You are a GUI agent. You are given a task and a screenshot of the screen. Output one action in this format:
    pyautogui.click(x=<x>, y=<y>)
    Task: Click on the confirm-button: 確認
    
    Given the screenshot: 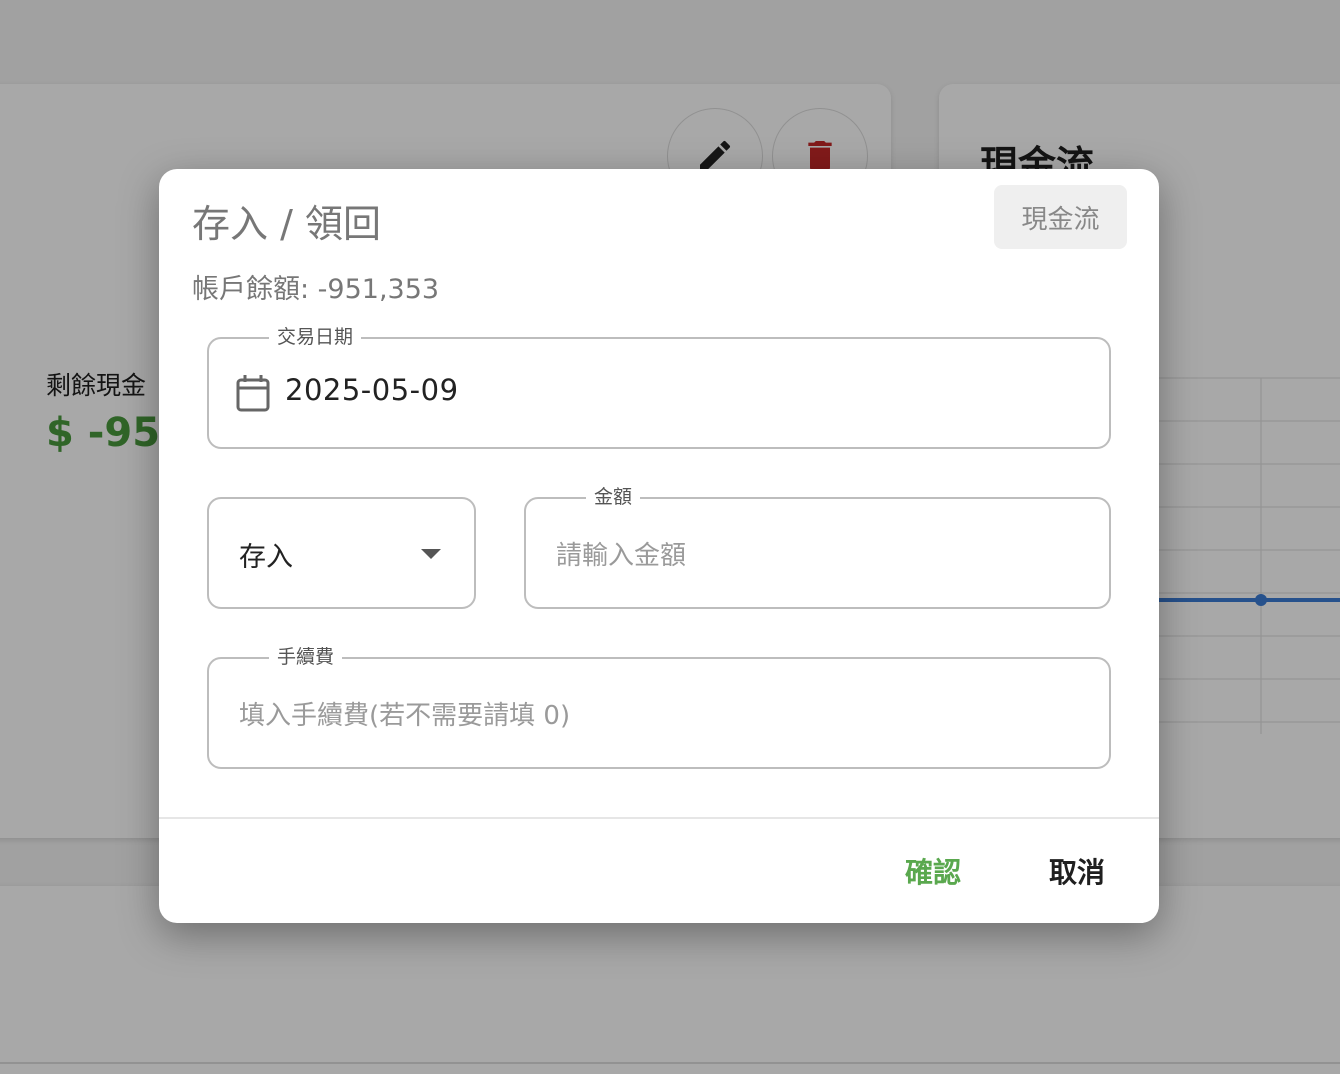 What is the action you would take?
    pyautogui.click(x=933, y=871)
    